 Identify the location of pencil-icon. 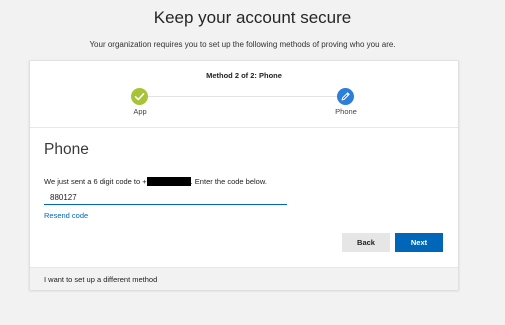
(345, 96).